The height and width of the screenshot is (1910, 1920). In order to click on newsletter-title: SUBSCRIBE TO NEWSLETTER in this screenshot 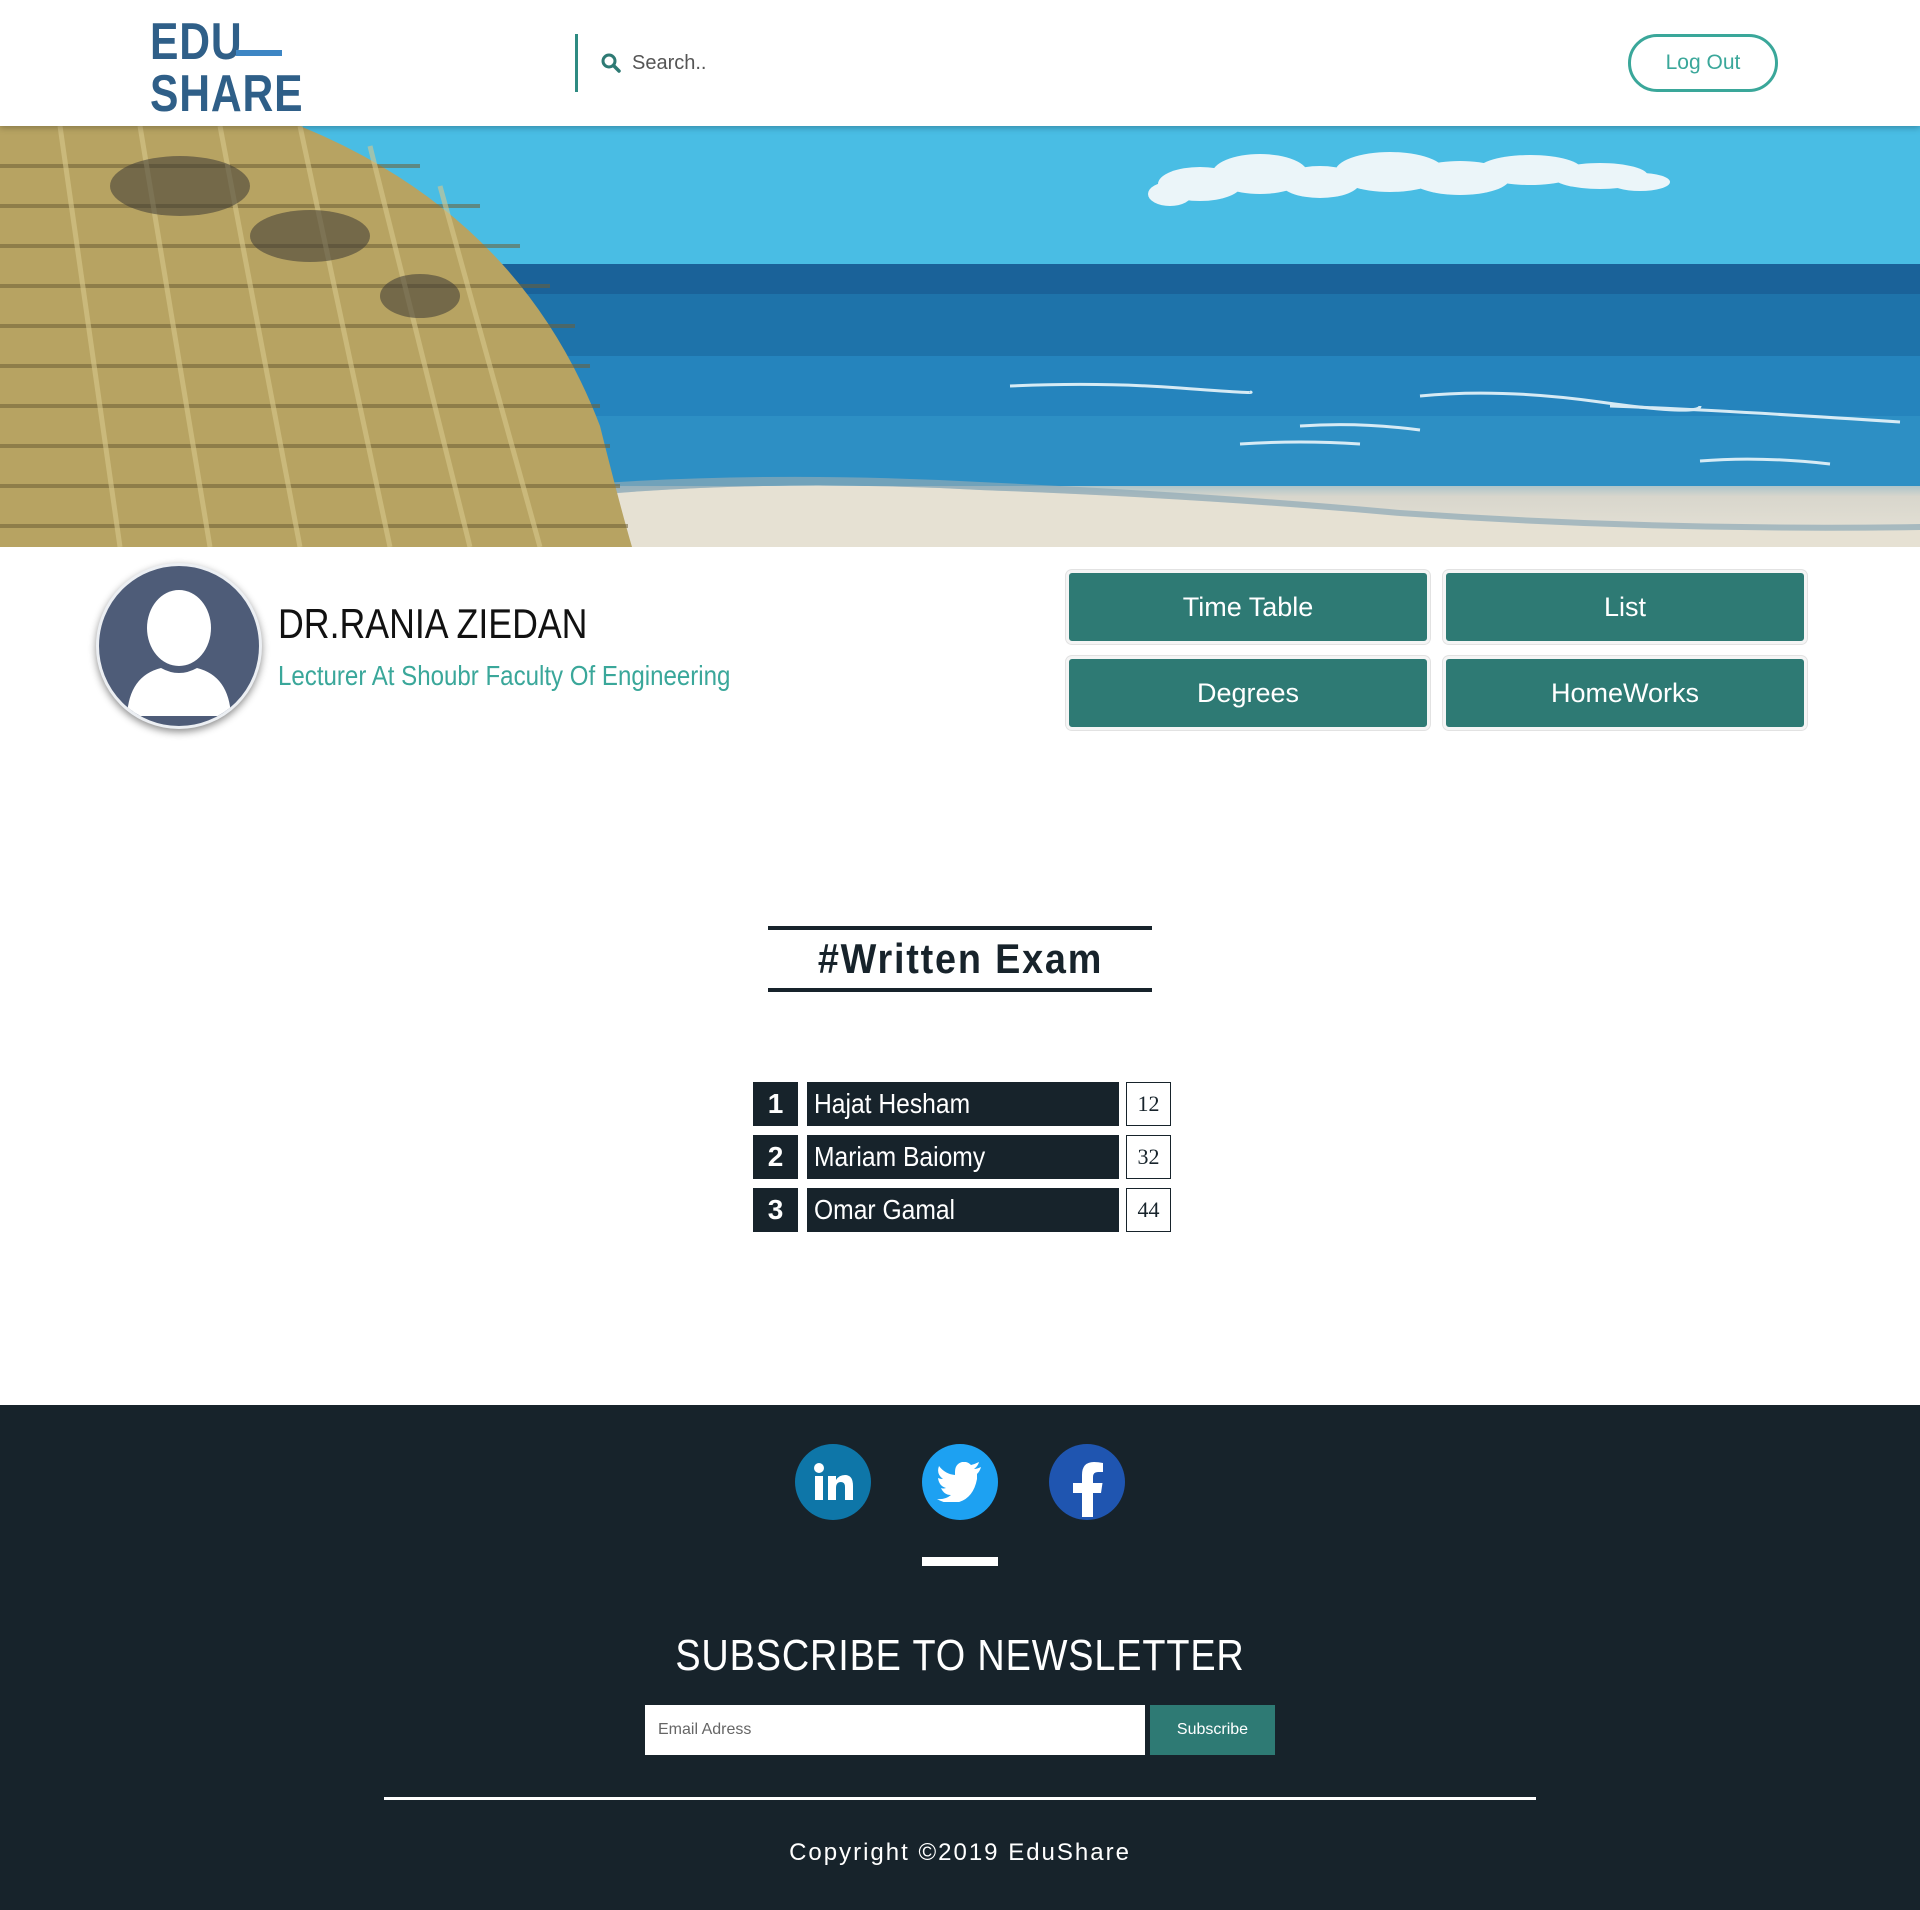, I will do `click(960, 1656)`.